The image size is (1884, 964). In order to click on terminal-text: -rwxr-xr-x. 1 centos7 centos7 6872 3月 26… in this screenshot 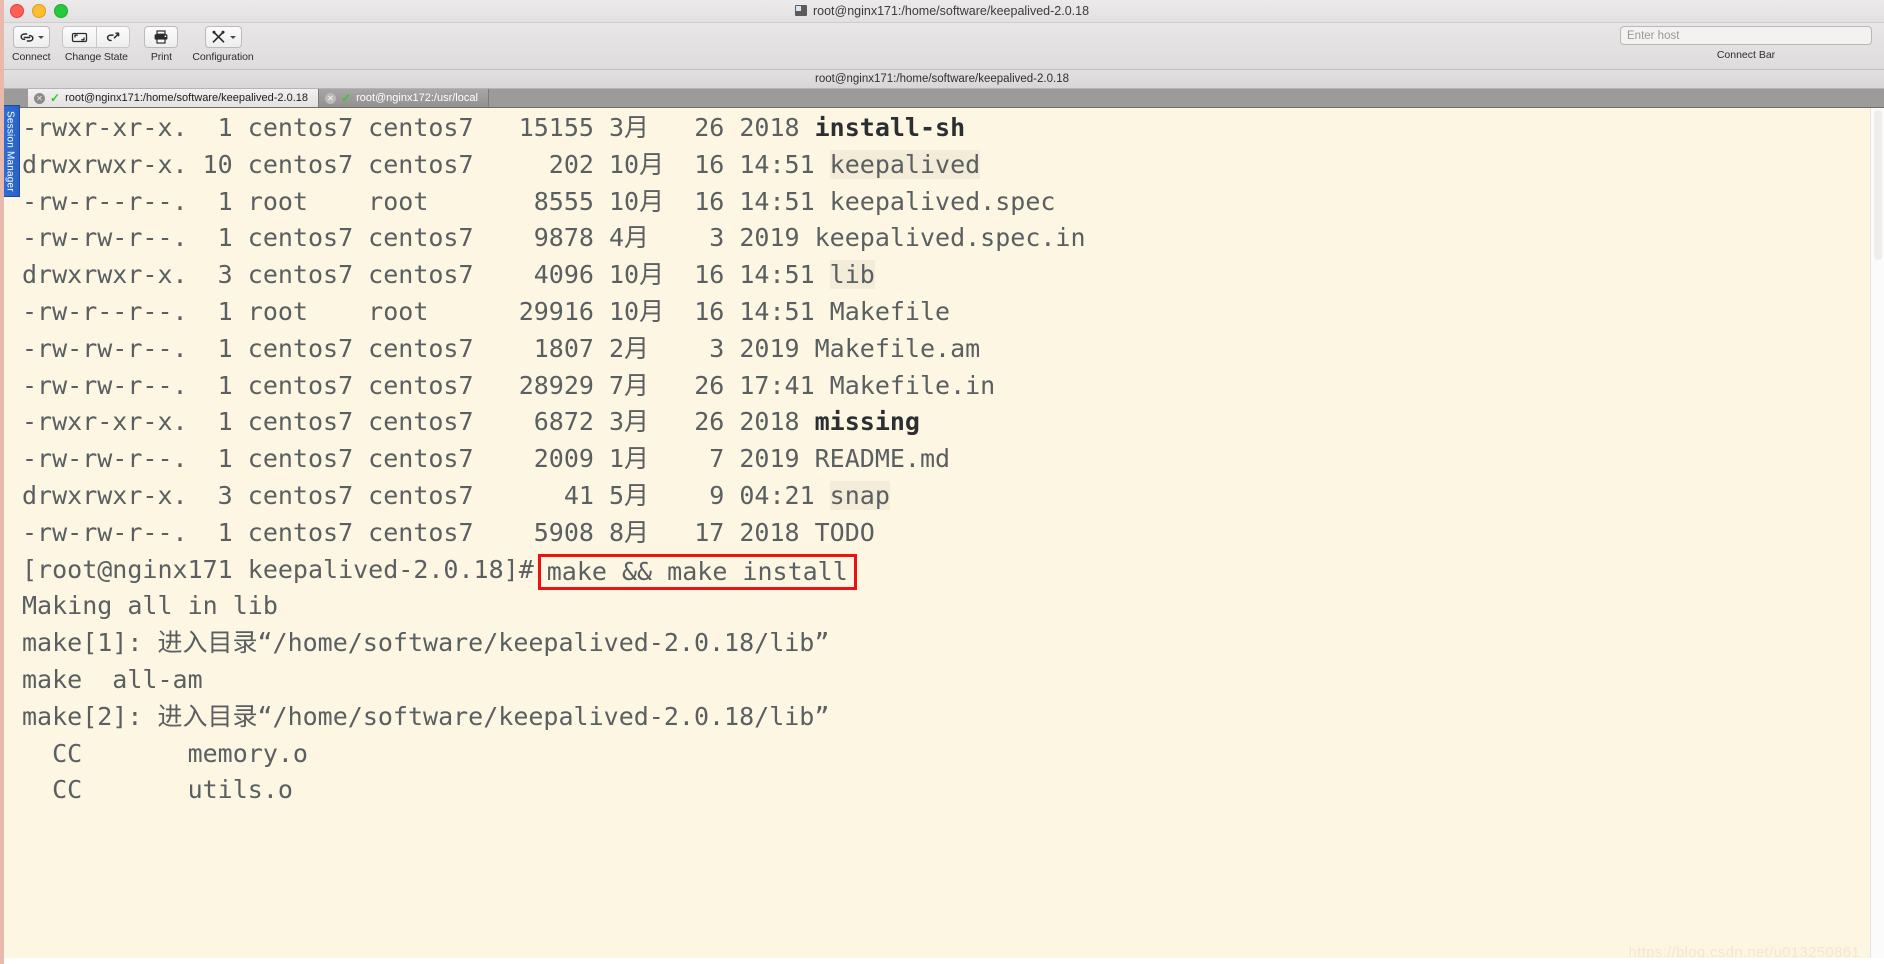, I will do `click(418, 422)`.